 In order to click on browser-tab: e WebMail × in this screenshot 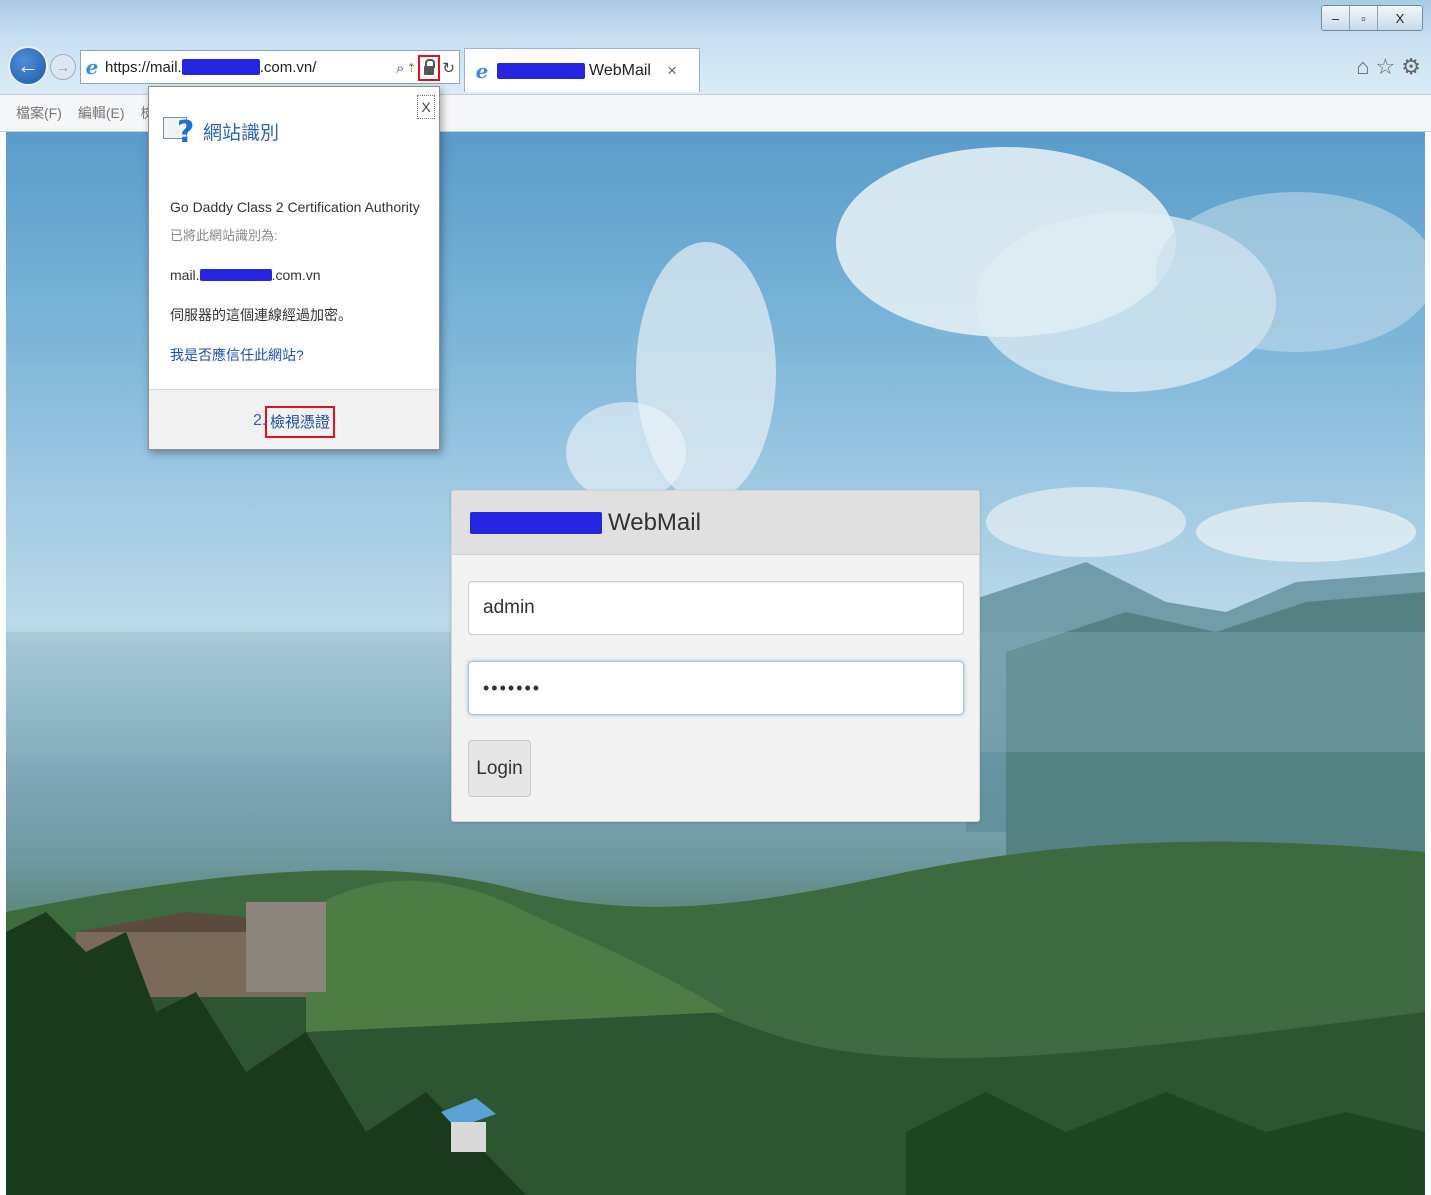, I will do `click(582, 70)`.